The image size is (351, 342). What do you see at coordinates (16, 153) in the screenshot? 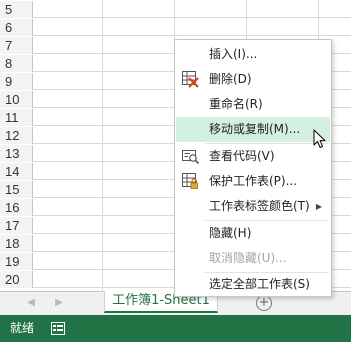
I see `row-header: 13` at bounding box center [16, 153].